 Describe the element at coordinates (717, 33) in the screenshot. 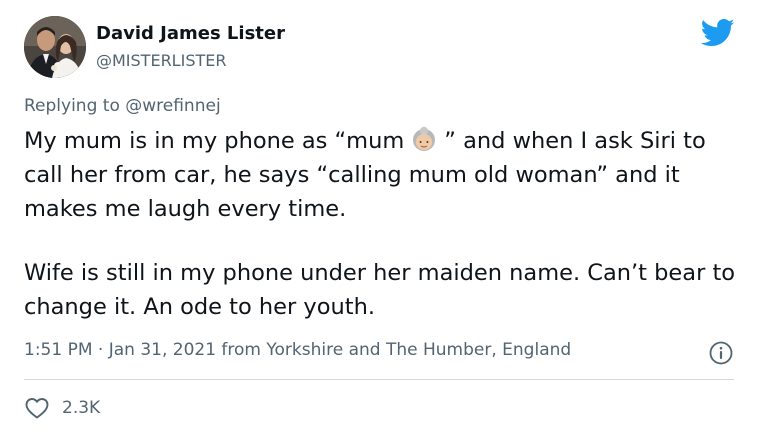

I see `twitter-bird-icon` at that location.